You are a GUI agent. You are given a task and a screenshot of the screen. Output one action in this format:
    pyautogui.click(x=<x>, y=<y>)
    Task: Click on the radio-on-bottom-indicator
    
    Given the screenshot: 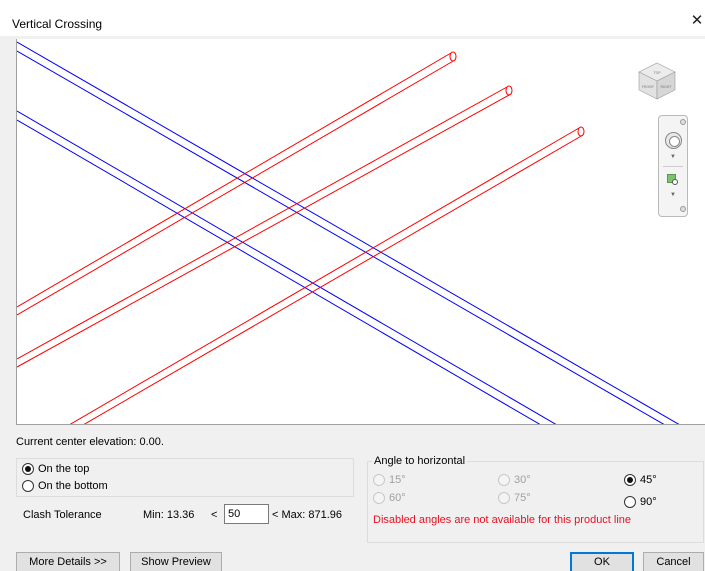 What is the action you would take?
    pyautogui.click(x=28, y=486)
    